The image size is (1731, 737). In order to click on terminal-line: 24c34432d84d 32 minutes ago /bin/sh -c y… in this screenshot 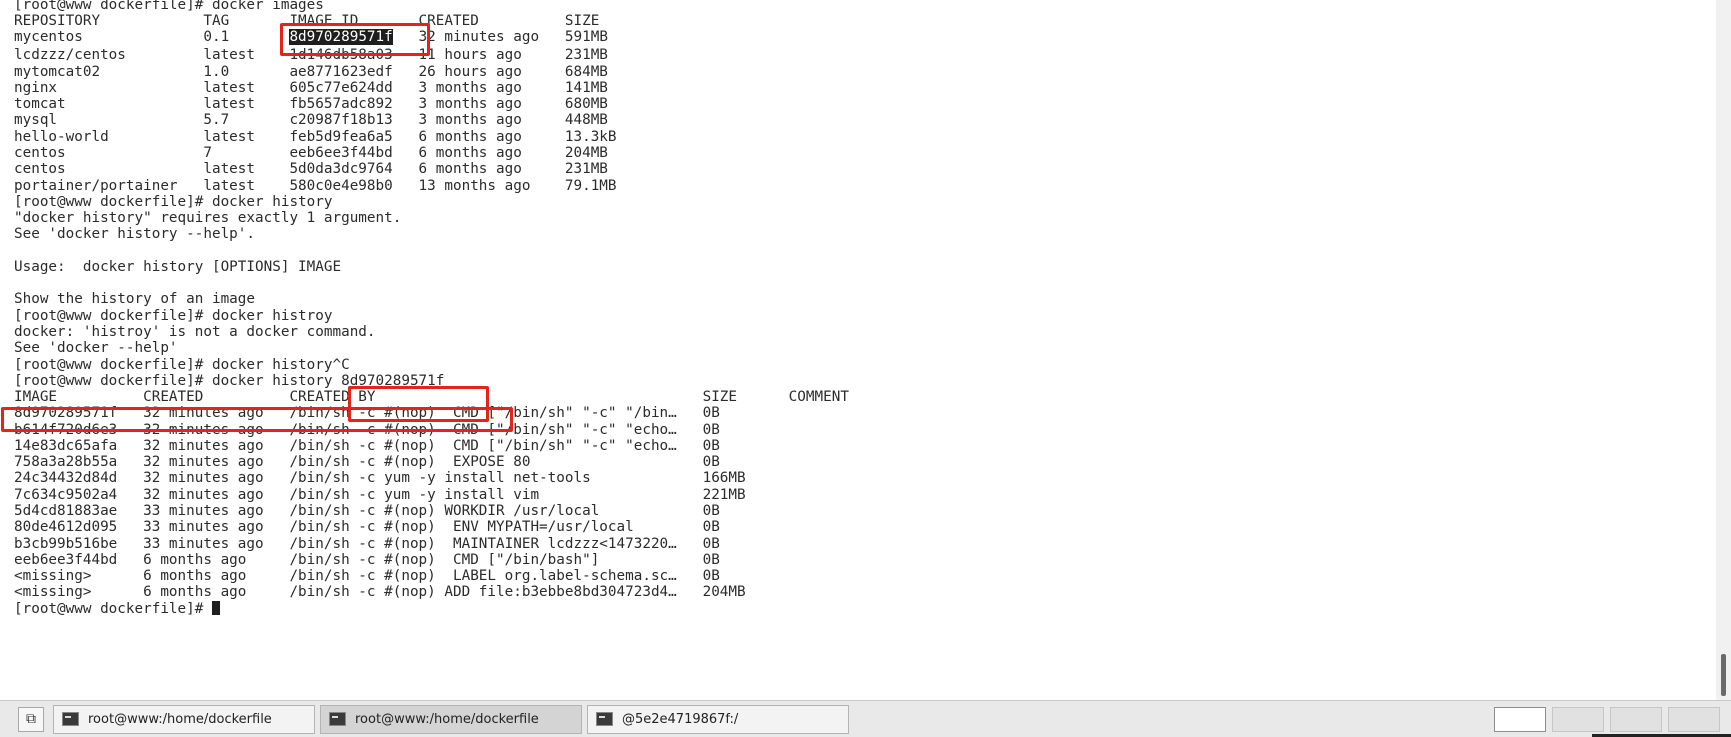, I will do `click(380, 478)`.